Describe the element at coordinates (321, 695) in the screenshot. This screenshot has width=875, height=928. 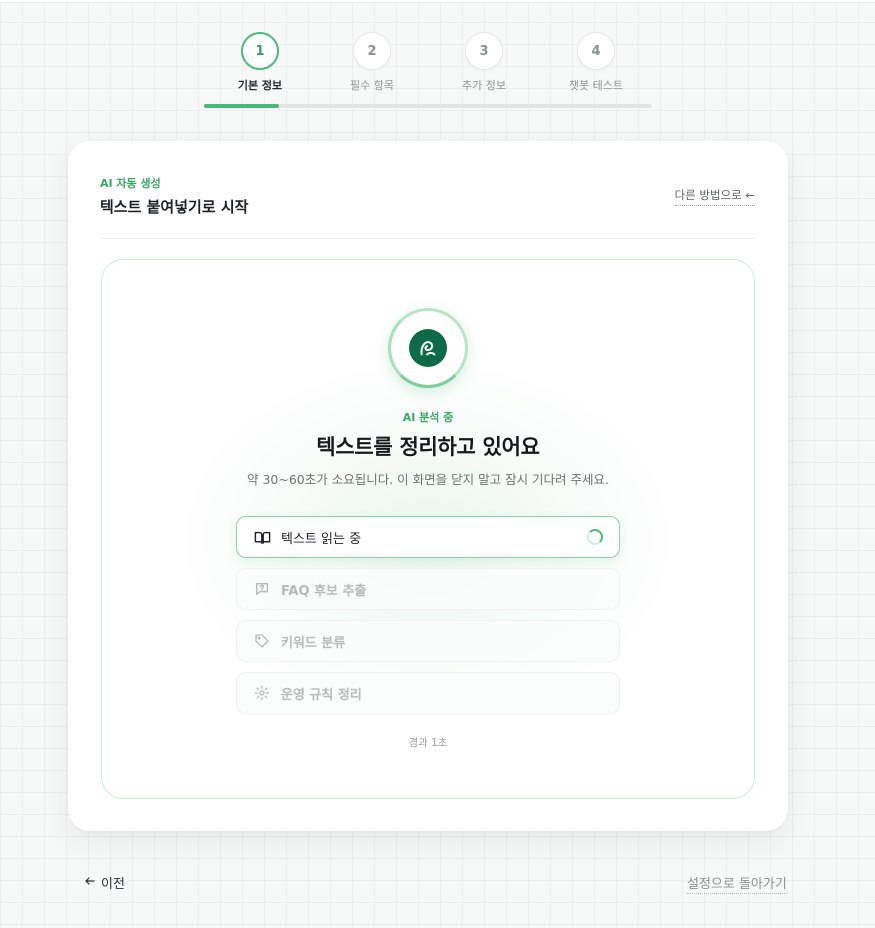
I see `task-label: 운영 규칙 정리` at that location.